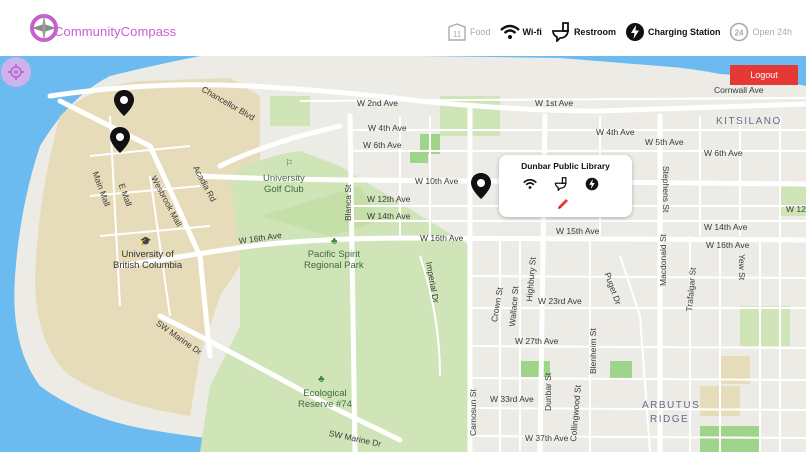  Describe the element at coordinates (593, 351) in the screenshot. I see `street-label: Blenheim St` at that location.